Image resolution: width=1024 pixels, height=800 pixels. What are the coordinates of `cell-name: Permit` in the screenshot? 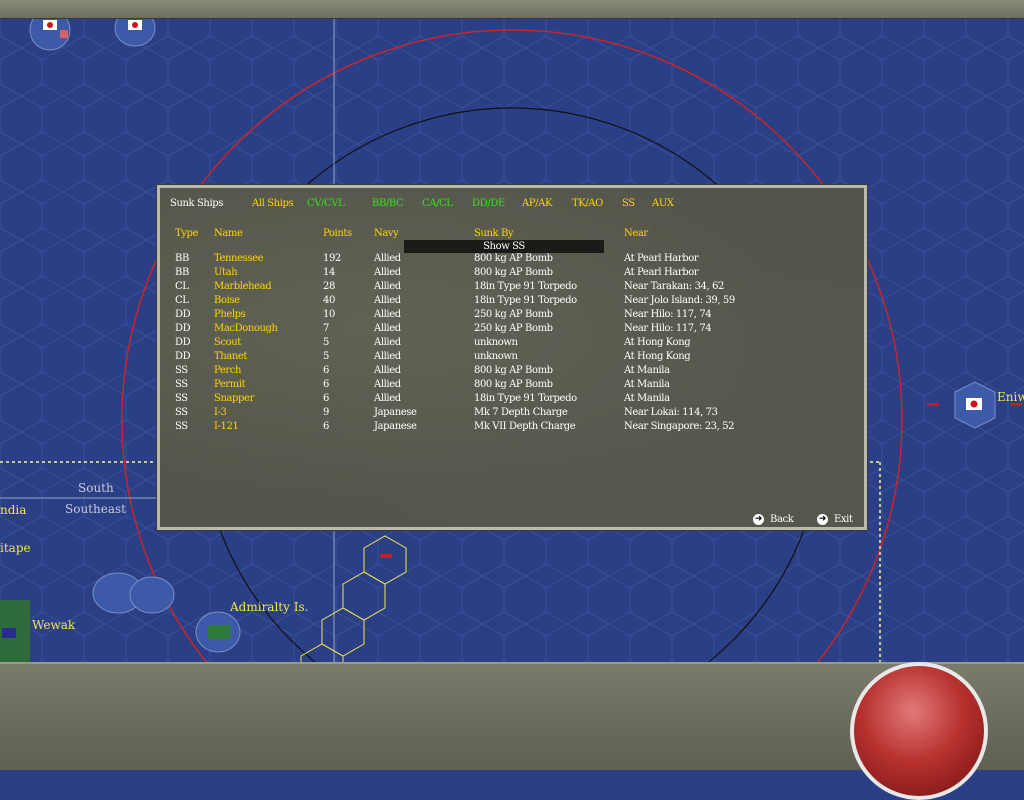 It's located at (230, 384).